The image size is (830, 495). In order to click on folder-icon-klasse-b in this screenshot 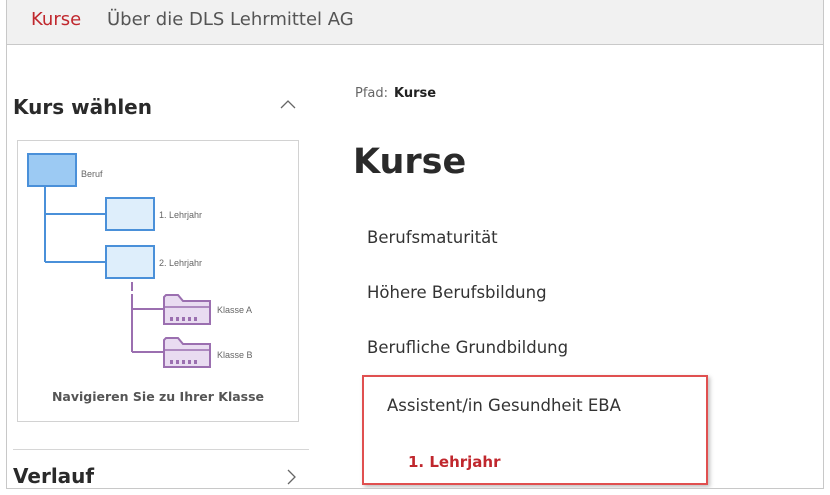, I will do `click(187, 352)`.